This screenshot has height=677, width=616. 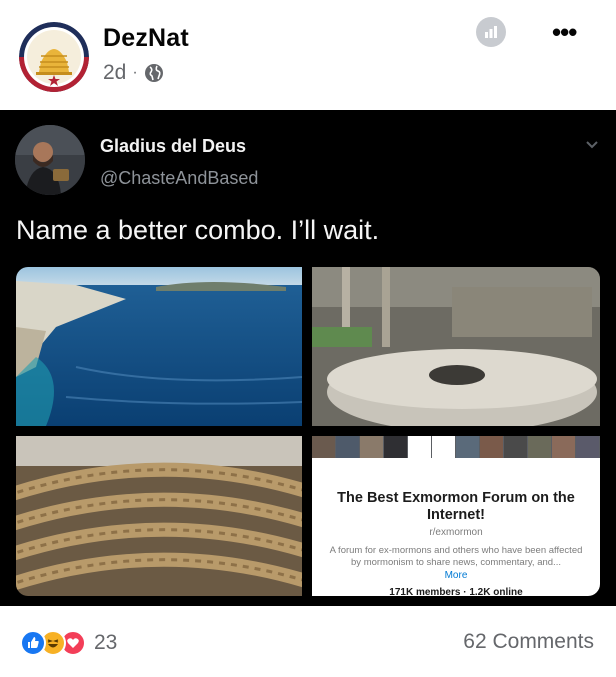 What do you see at coordinates (456, 575) in the screenshot?
I see `reddit-card-more-link: More` at bounding box center [456, 575].